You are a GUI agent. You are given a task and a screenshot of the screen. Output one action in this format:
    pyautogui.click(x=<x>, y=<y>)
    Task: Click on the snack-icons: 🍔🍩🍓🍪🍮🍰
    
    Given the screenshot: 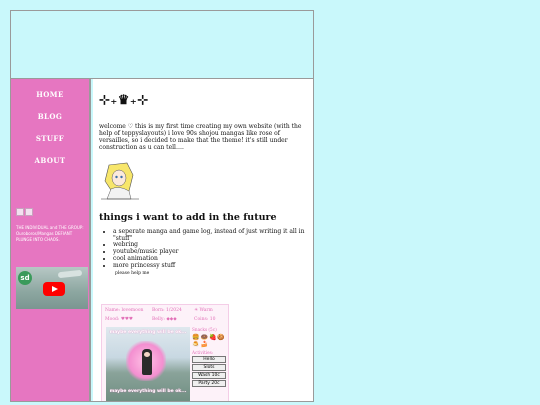 What is the action you would take?
    pyautogui.click(x=210, y=341)
    